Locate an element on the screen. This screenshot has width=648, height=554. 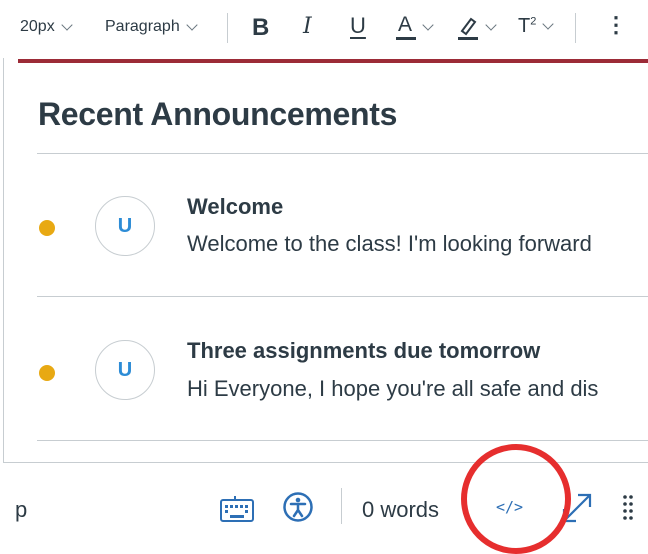
underline-button: U is located at coordinates (358, 26).